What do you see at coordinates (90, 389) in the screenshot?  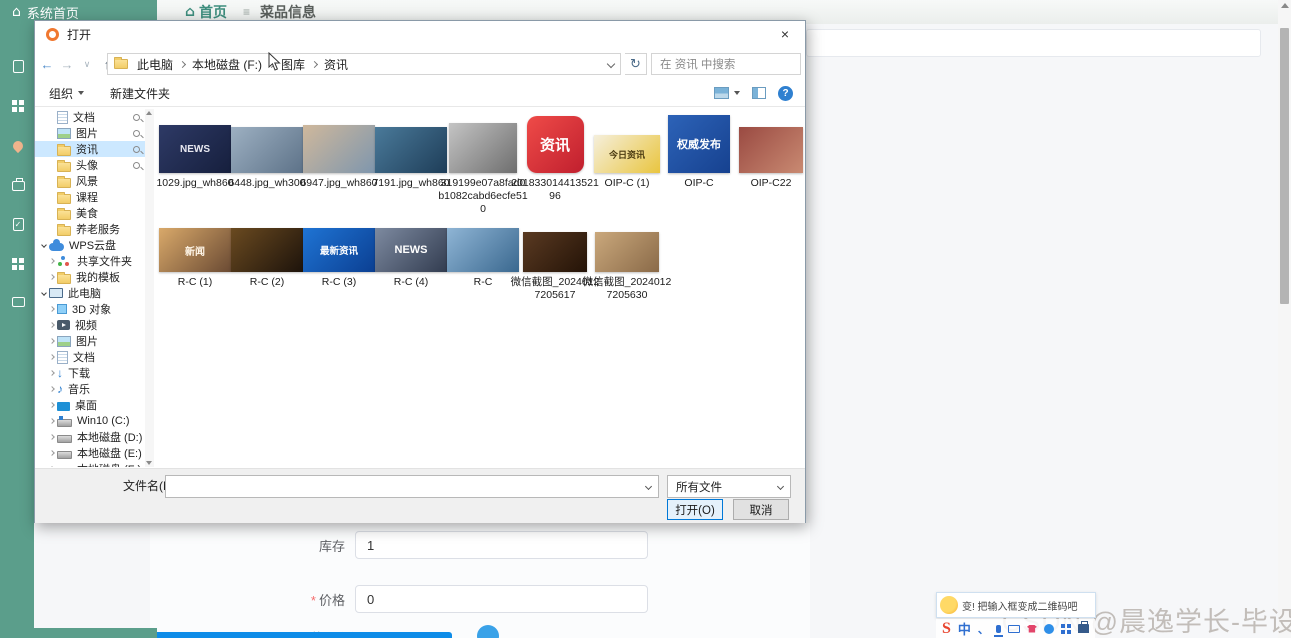 I see `tree-item-音乐: ♪ 音乐` at bounding box center [90, 389].